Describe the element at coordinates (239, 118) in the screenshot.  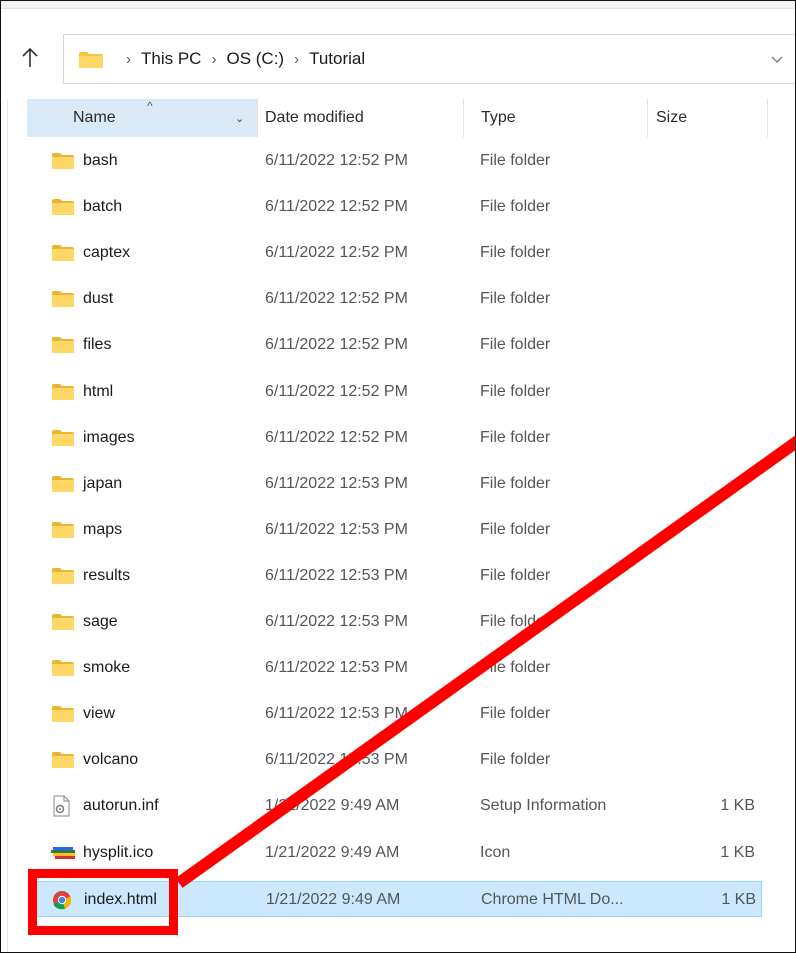
I see `column-filter-dropdown-icon: ⌄` at that location.